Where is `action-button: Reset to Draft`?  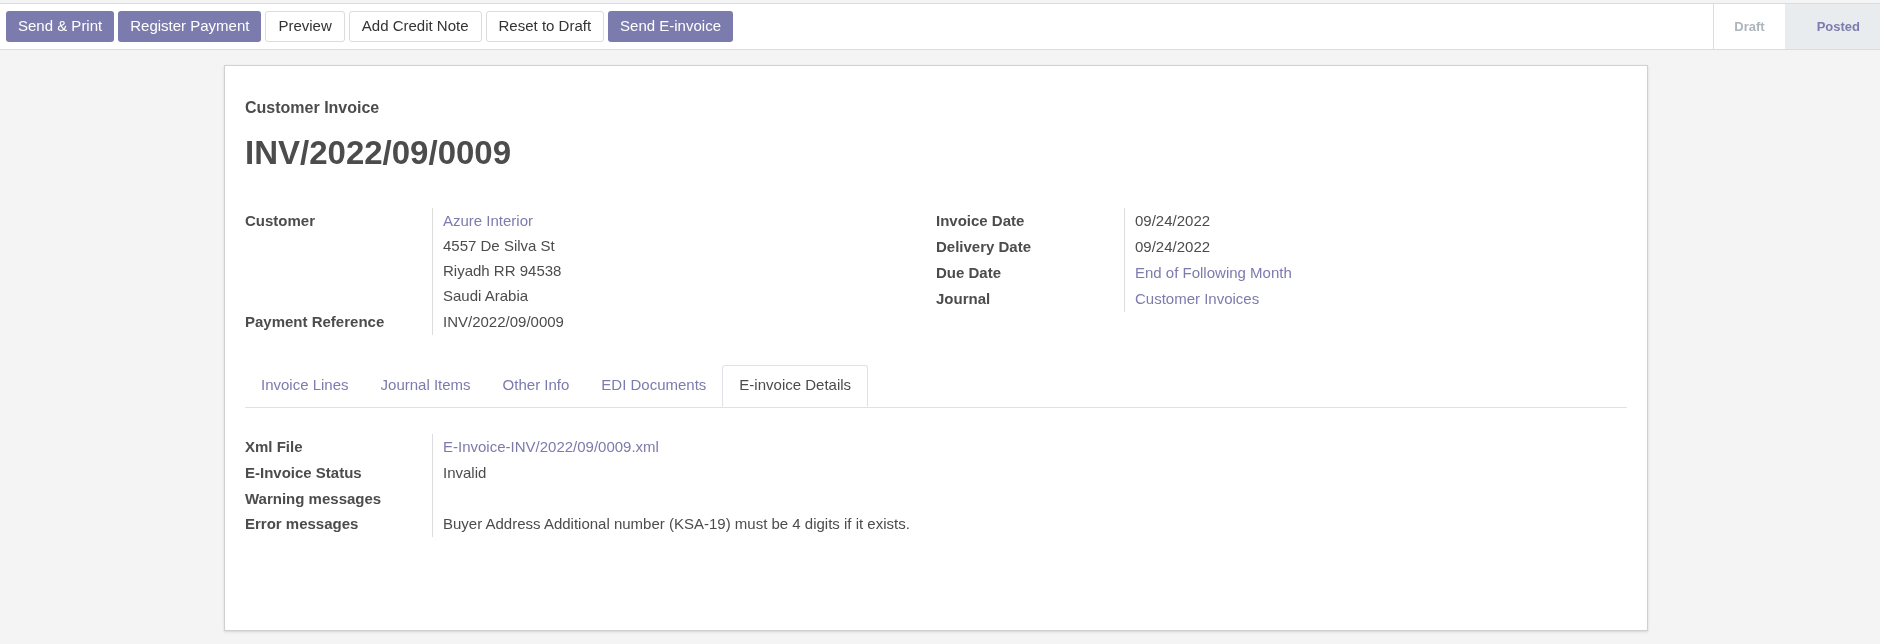
action-button: Reset to Draft is located at coordinates (545, 26).